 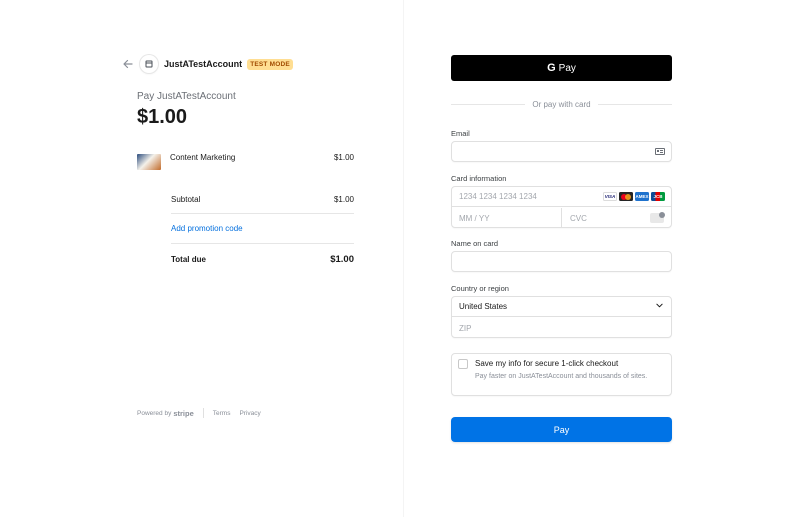 I want to click on save-info-title: Save my info for secure 1-click checkout, so click(x=547, y=363).